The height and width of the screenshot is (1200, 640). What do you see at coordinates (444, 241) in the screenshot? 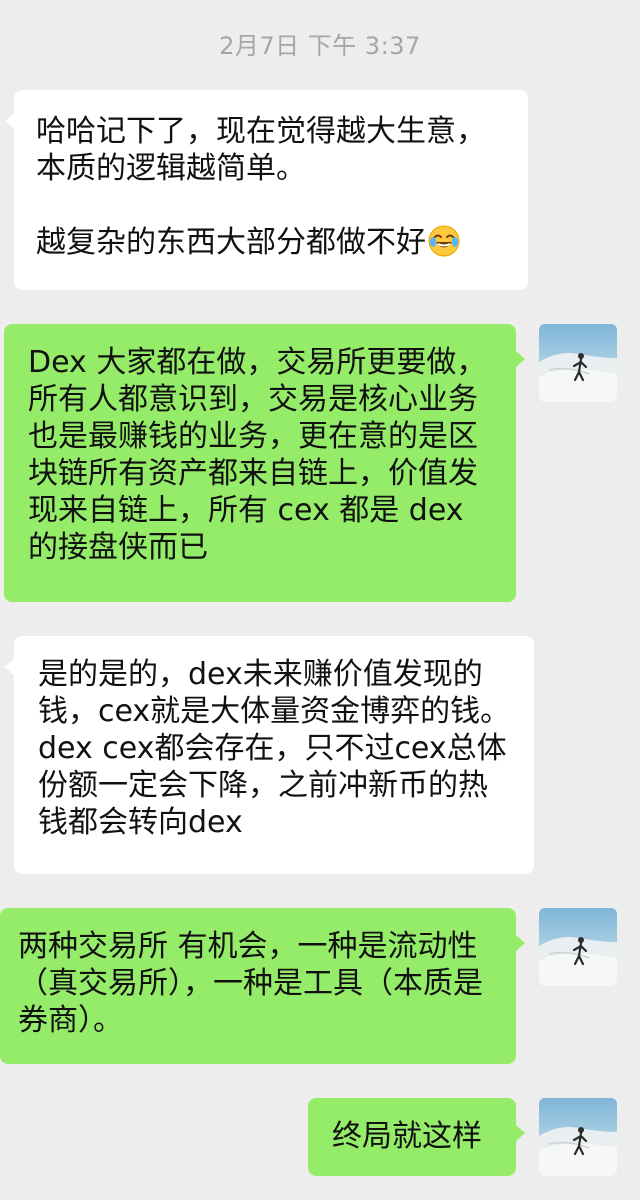
I see `laughing-emoji-icon` at bounding box center [444, 241].